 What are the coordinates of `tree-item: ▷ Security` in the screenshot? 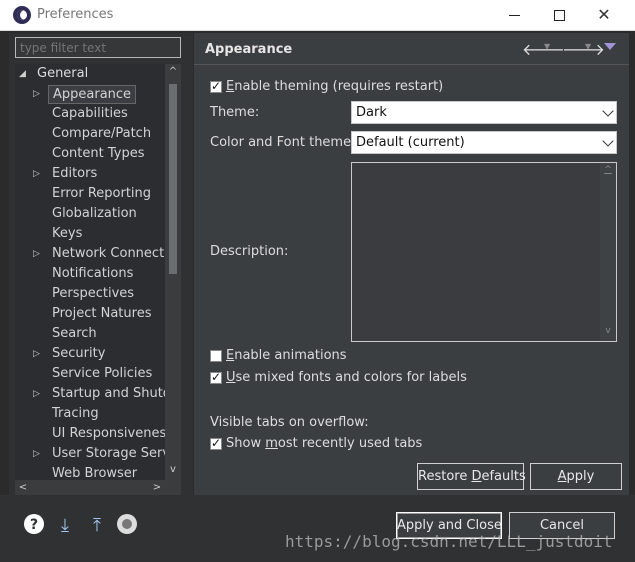 It's located at (90, 354).